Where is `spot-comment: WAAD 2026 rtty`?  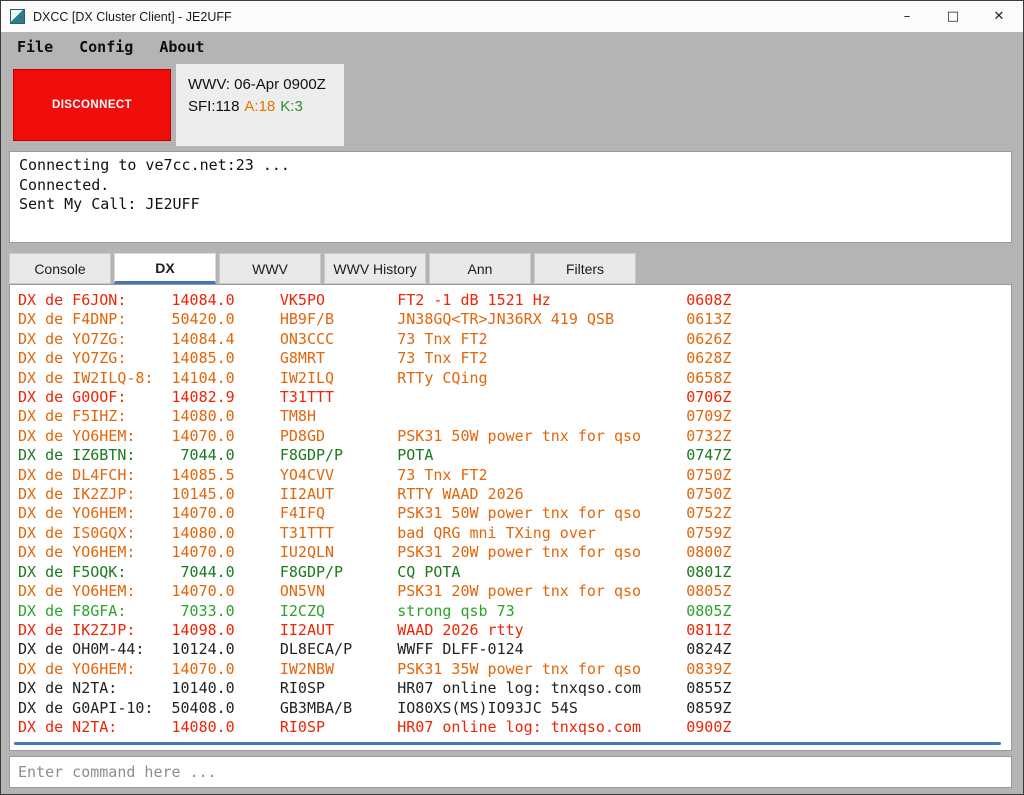
spot-comment: WAAD 2026 rtty is located at coordinates (460, 629).